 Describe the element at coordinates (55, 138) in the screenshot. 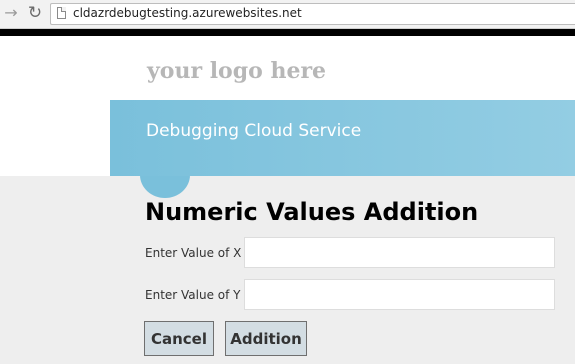

I see `header-white-left` at that location.